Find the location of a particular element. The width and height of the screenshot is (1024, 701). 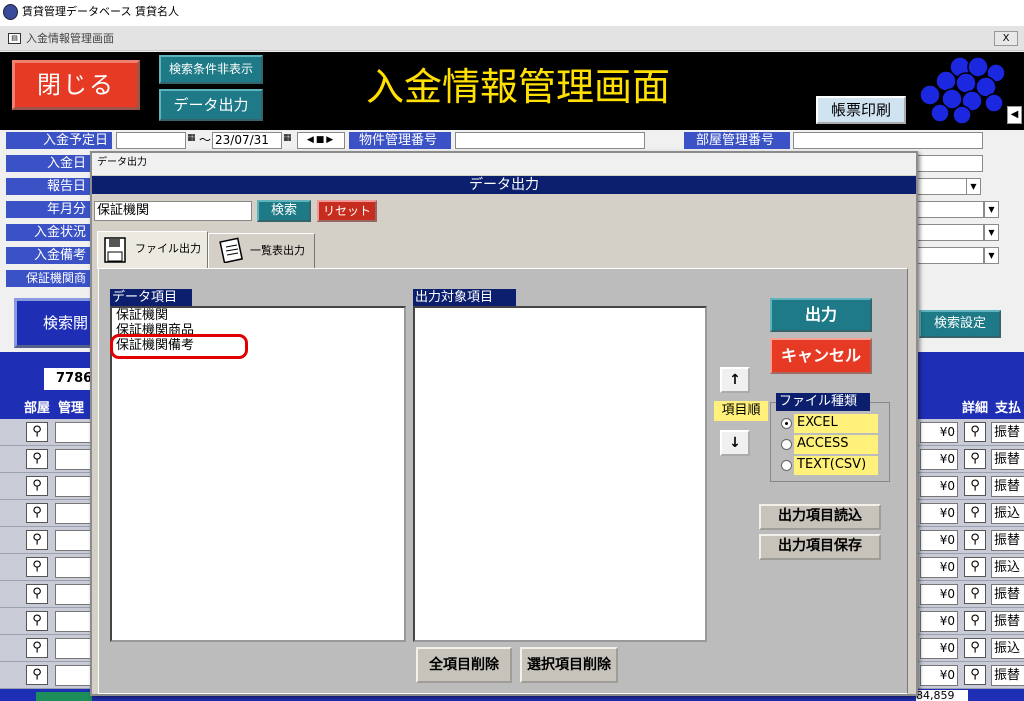

dialog-search-input: 保証機関 is located at coordinates (173, 211).